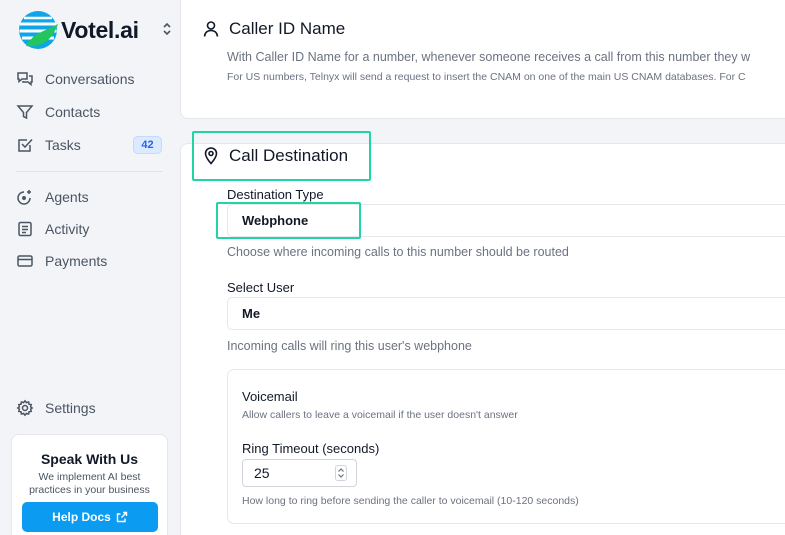  I want to click on funnel-icon, so click(25, 112).